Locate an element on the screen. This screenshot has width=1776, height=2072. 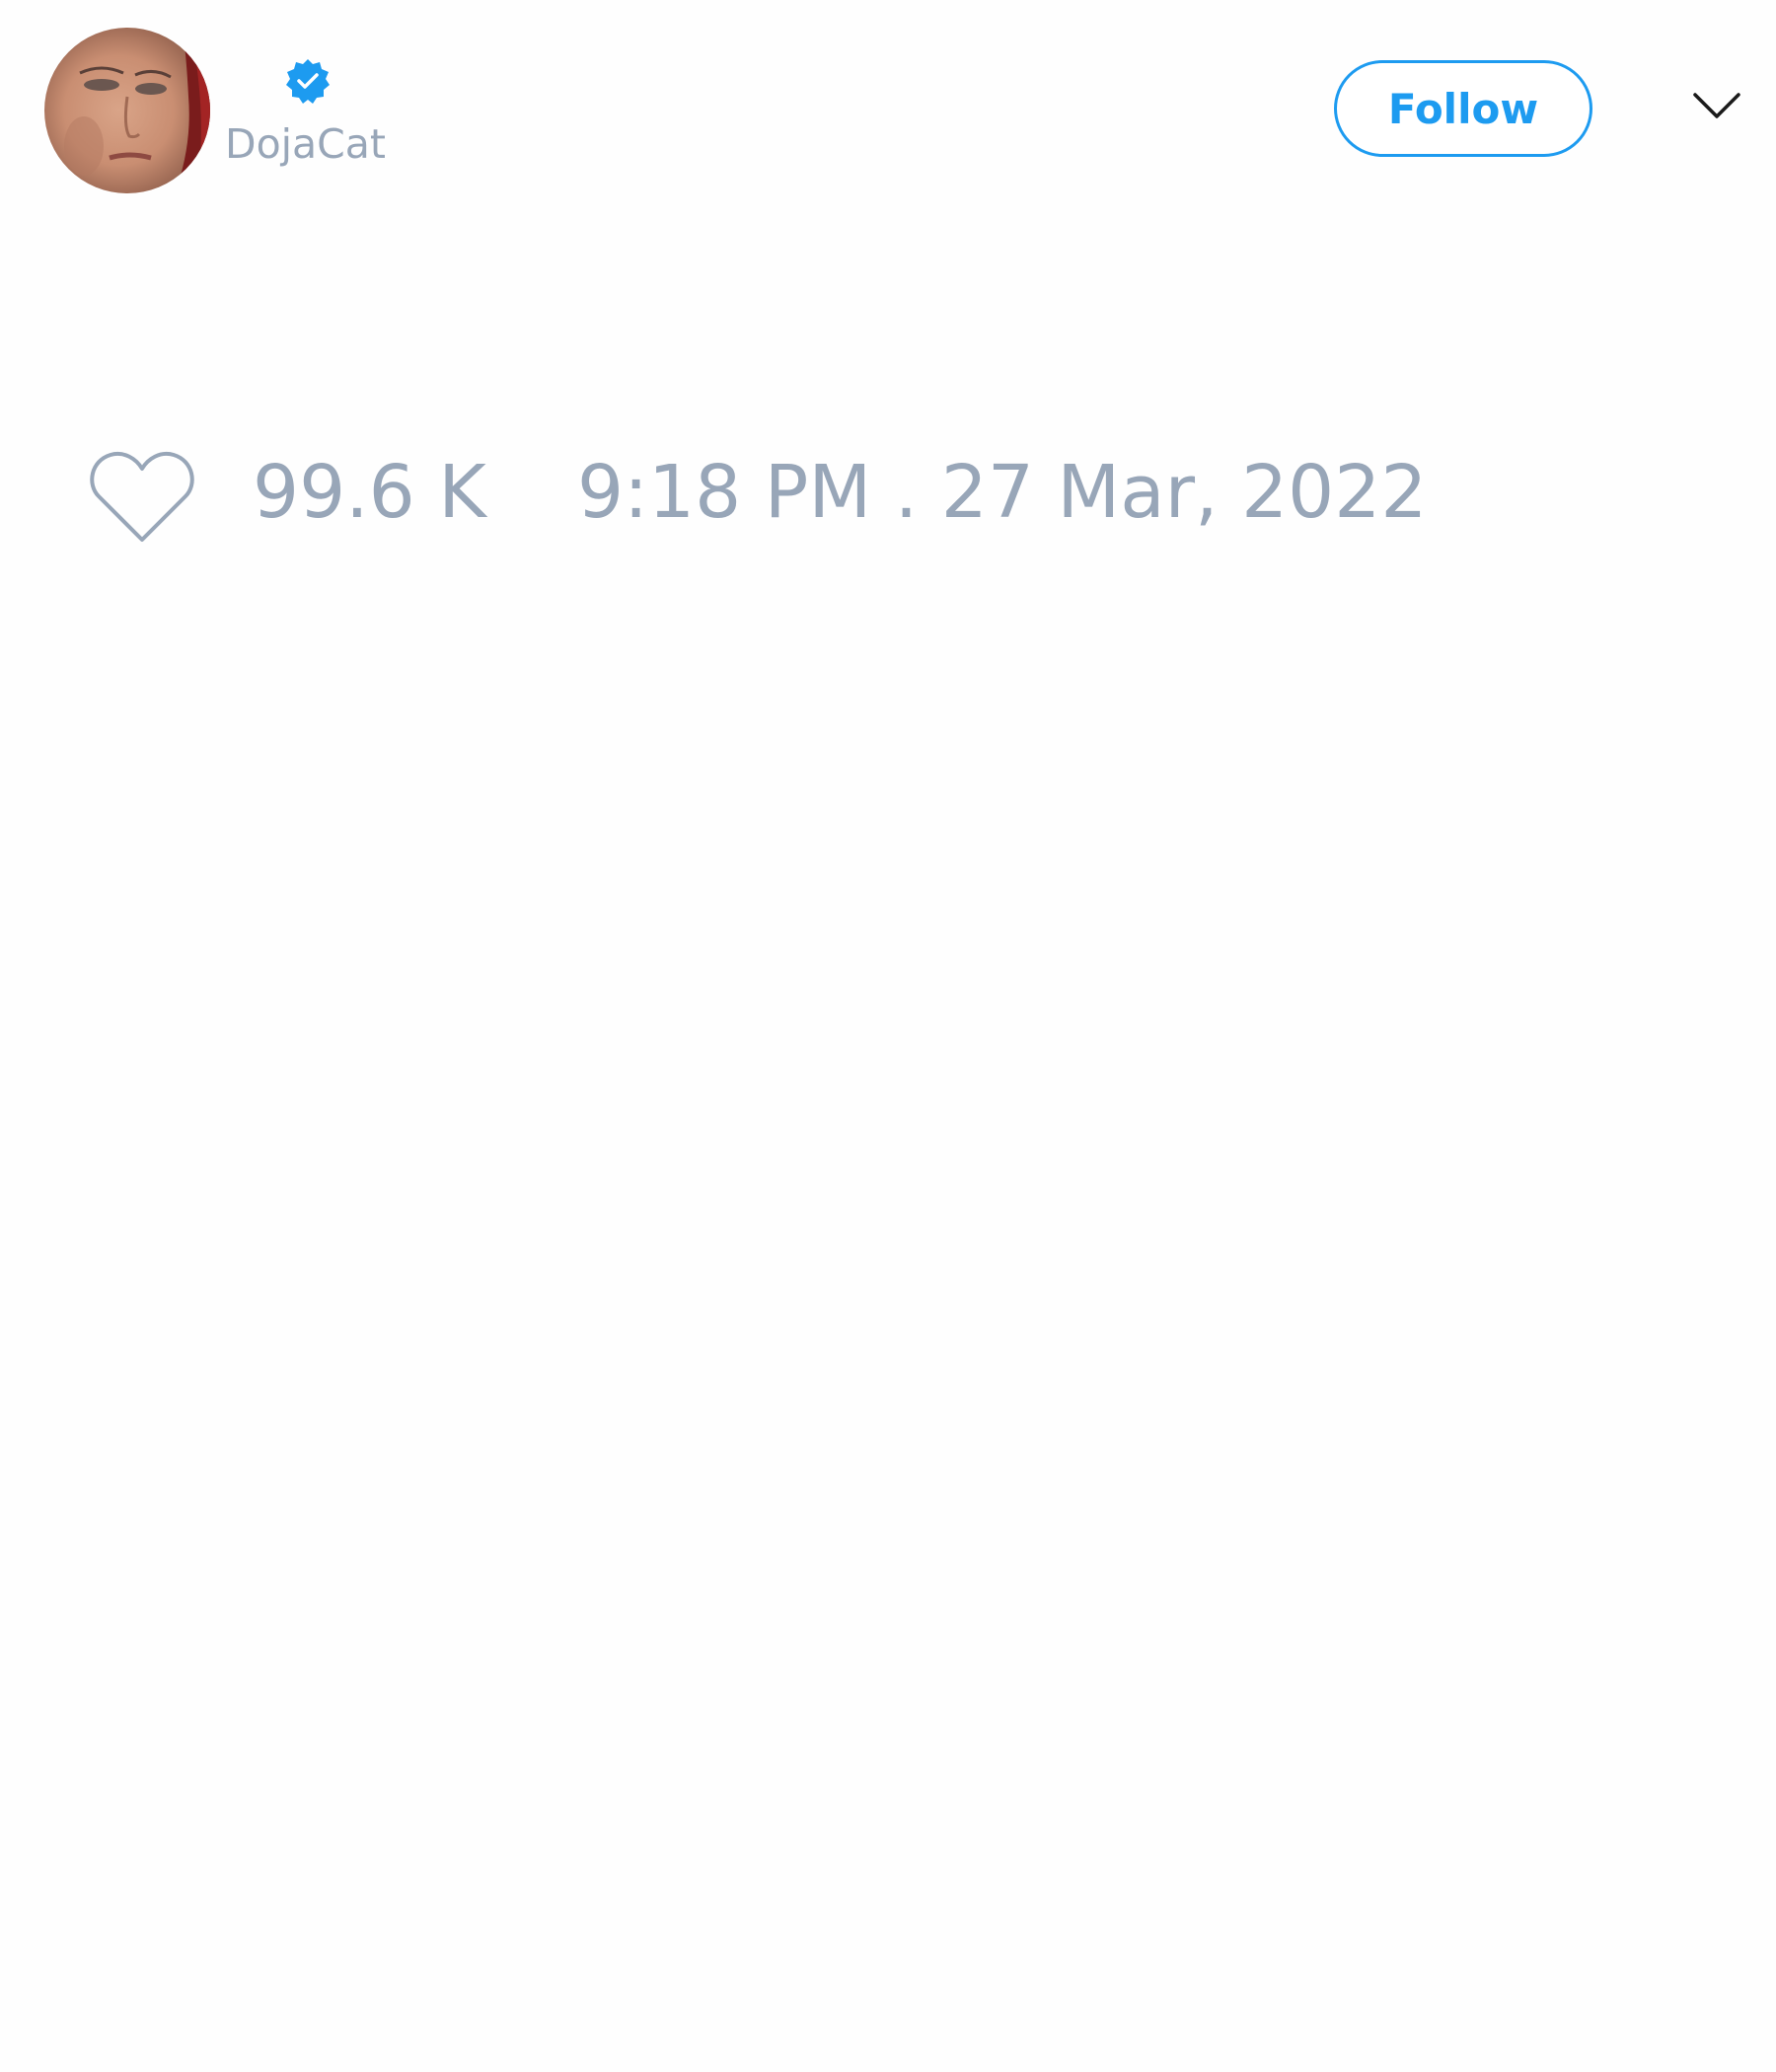
like-count: 99.6 K is located at coordinates (370, 493).